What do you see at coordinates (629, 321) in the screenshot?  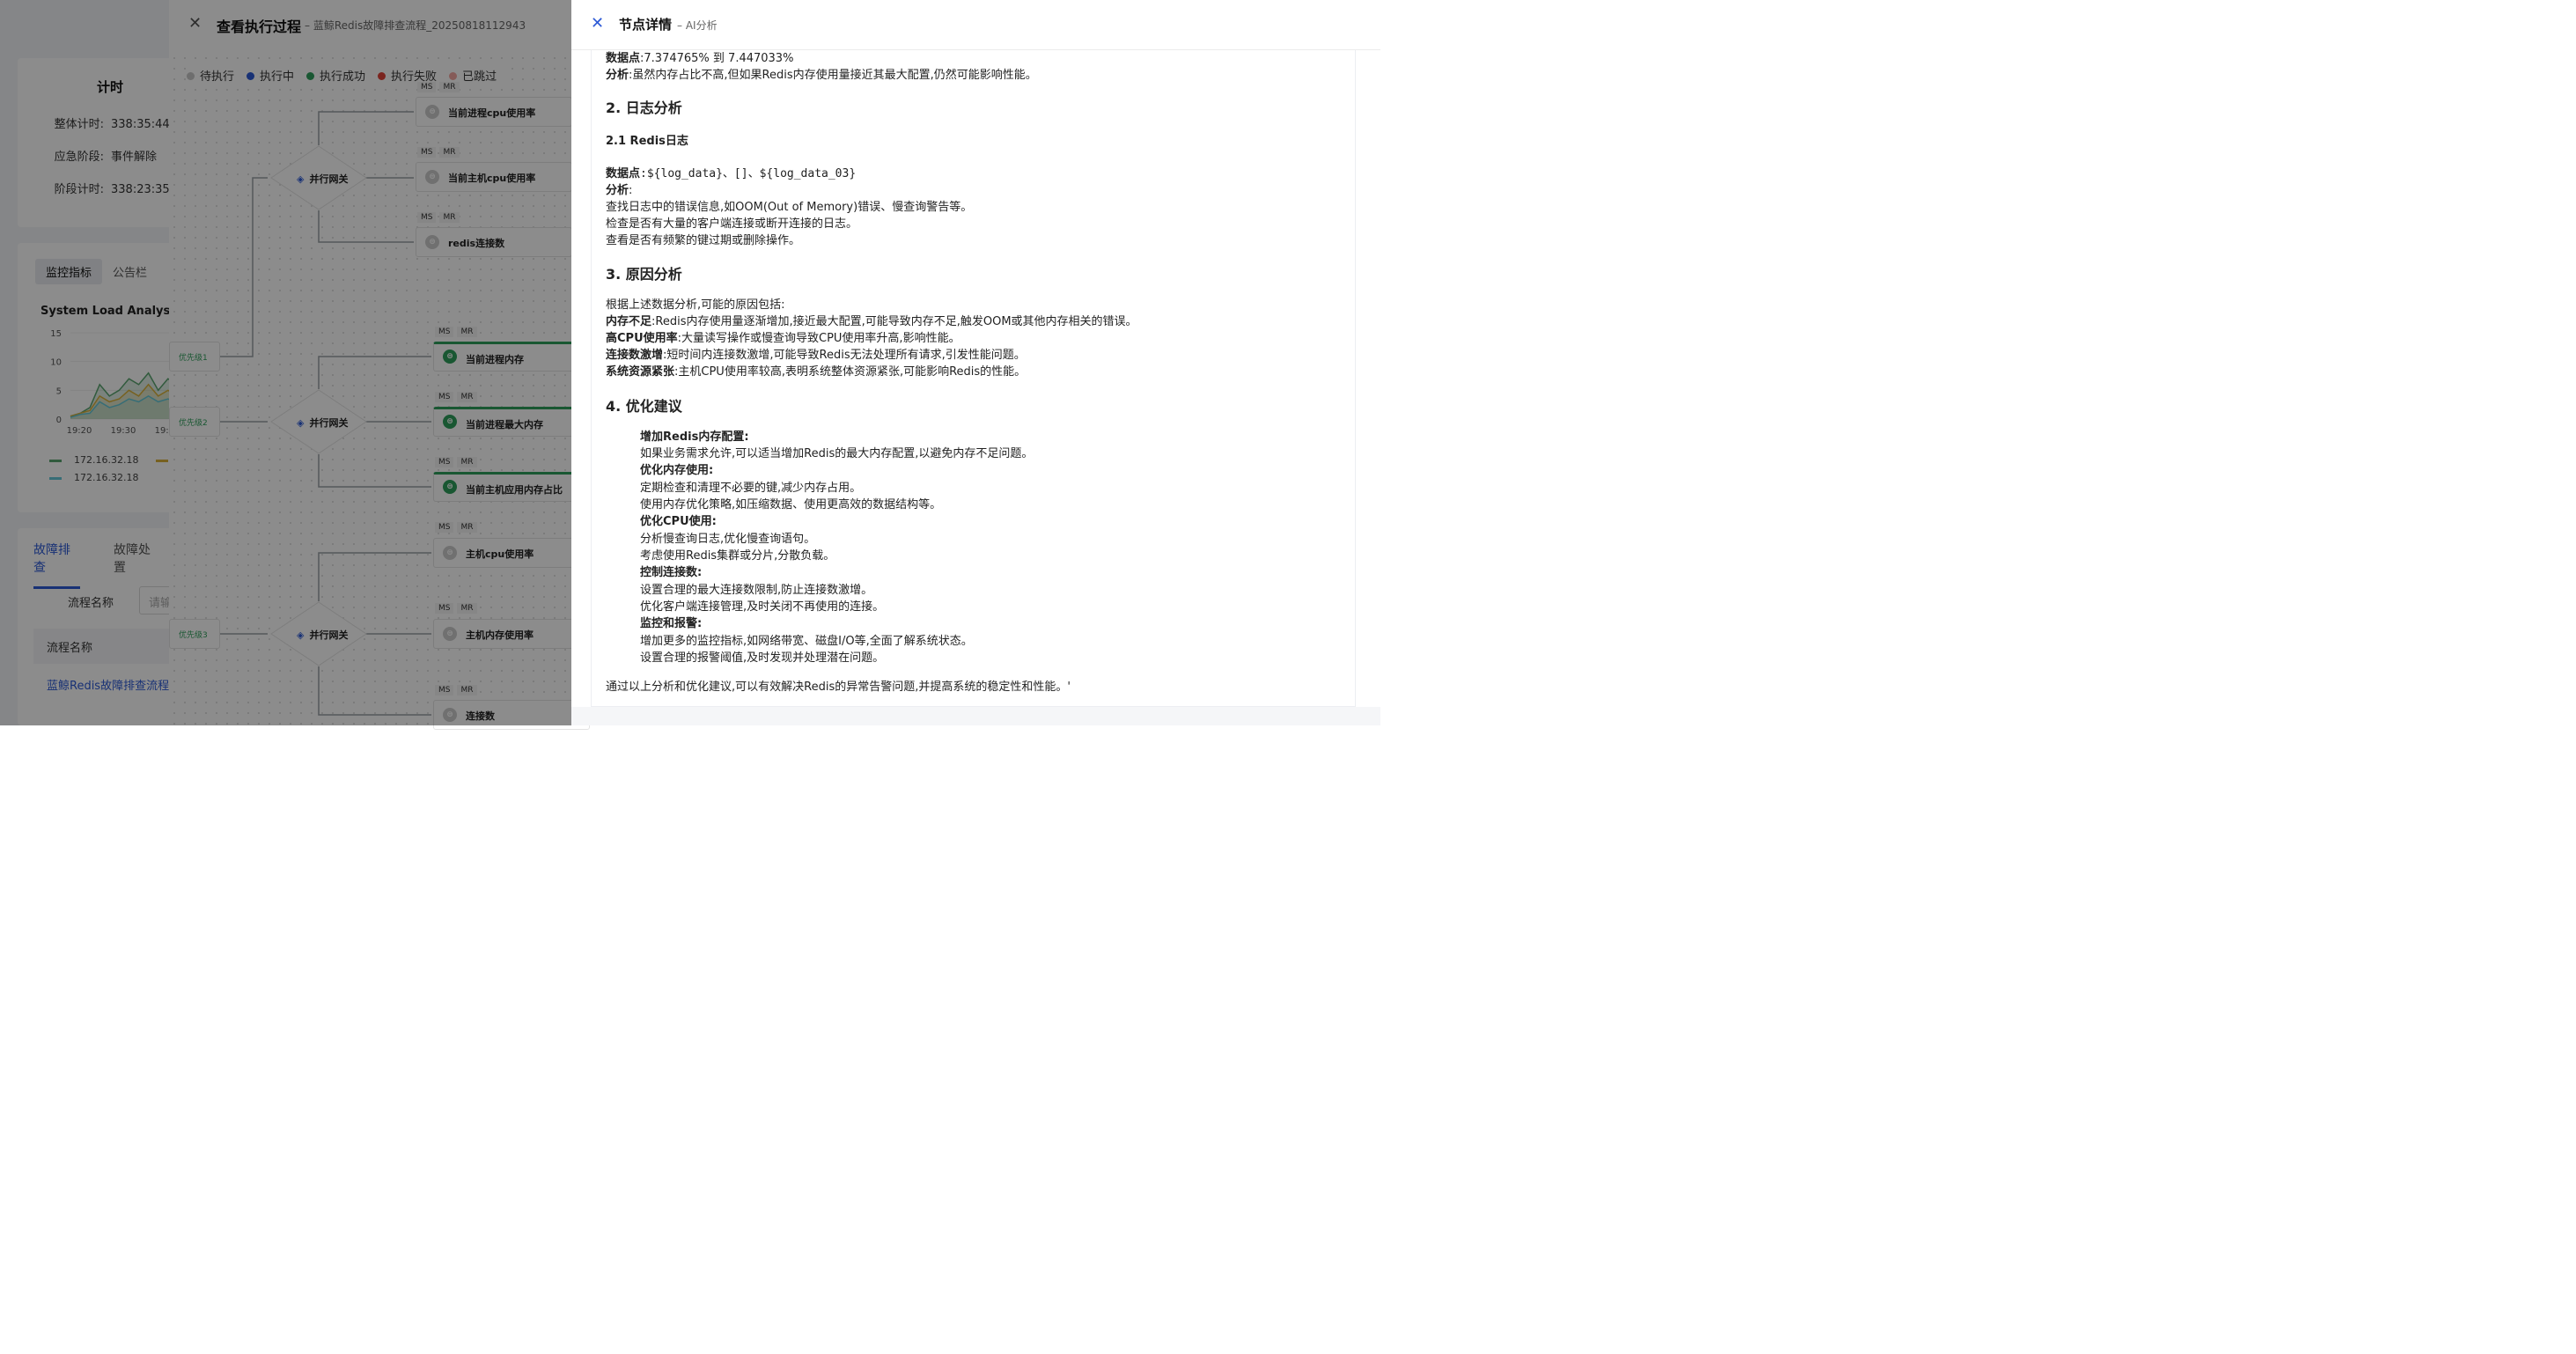 I see `cause-key: 内存不足` at bounding box center [629, 321].